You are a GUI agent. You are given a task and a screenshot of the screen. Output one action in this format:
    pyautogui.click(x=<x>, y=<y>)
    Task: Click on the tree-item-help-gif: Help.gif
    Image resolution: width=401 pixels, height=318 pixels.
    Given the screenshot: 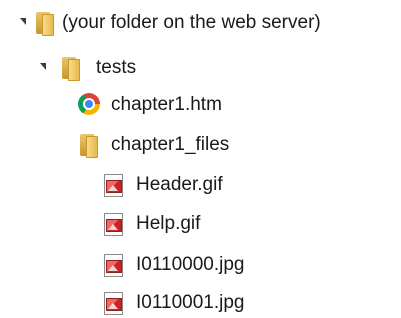 What is the action you would take?
    pyautogui.click(x=200, y=224)
    